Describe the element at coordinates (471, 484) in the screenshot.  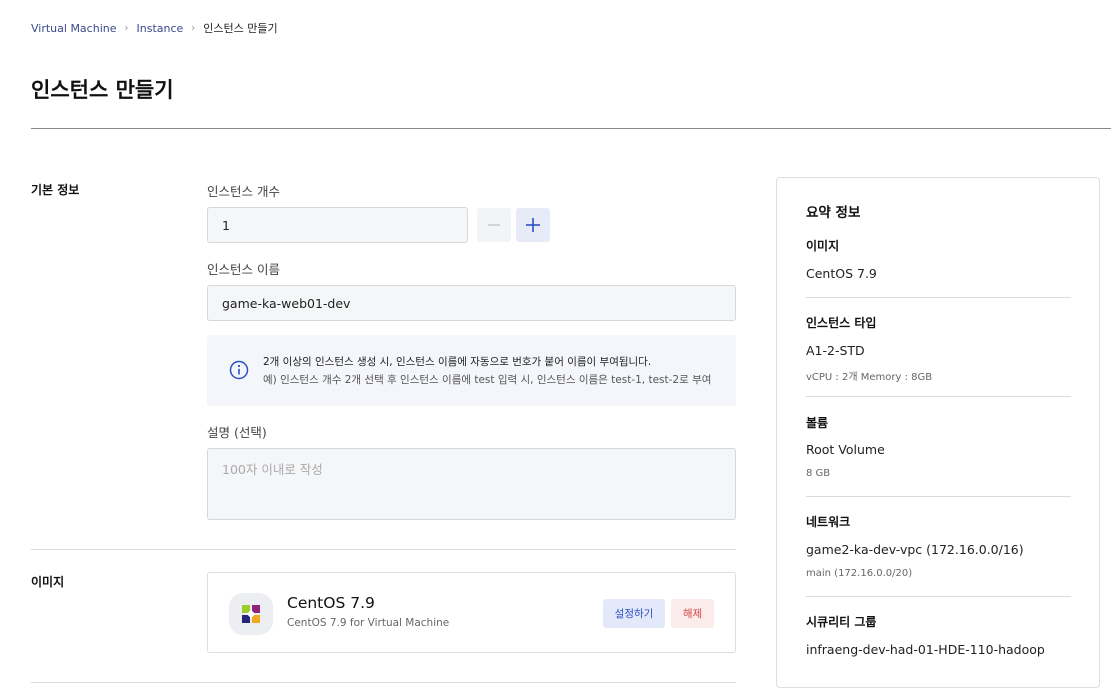
I see `description-textarea: 100자 이내로 작성` at that location.